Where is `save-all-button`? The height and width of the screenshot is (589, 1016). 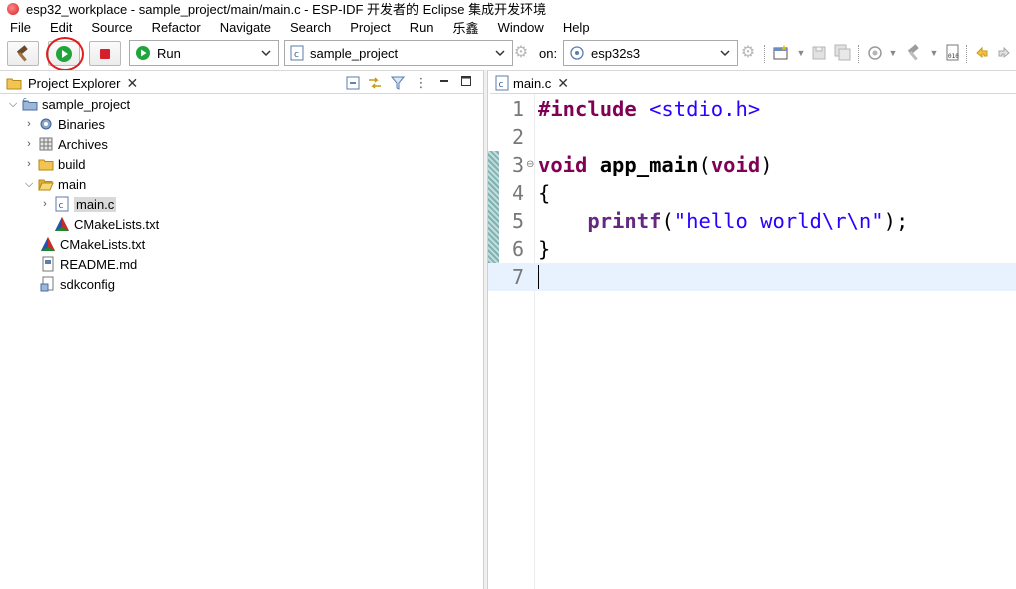 save-all-button is located at coordinates (843, 53).